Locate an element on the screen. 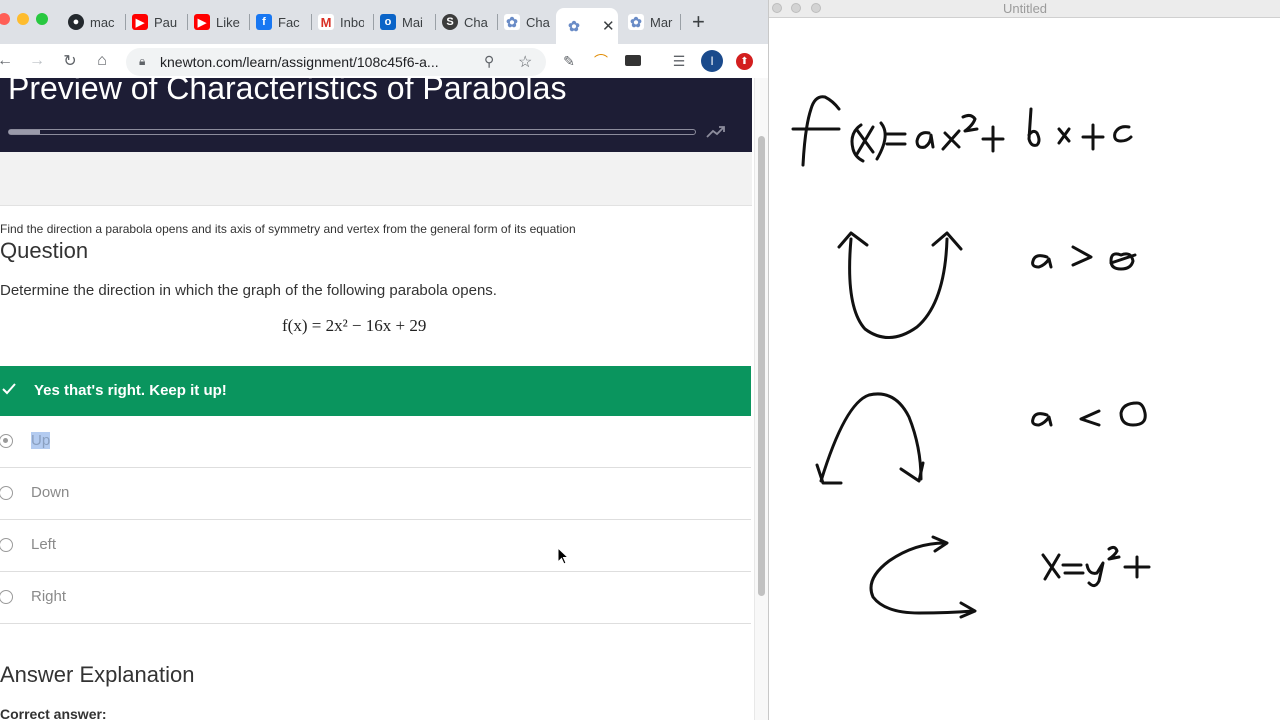 Image resolution: width=1280 pixels, height=720 pixels. back-button: ← is located at coordinates (8, 61).